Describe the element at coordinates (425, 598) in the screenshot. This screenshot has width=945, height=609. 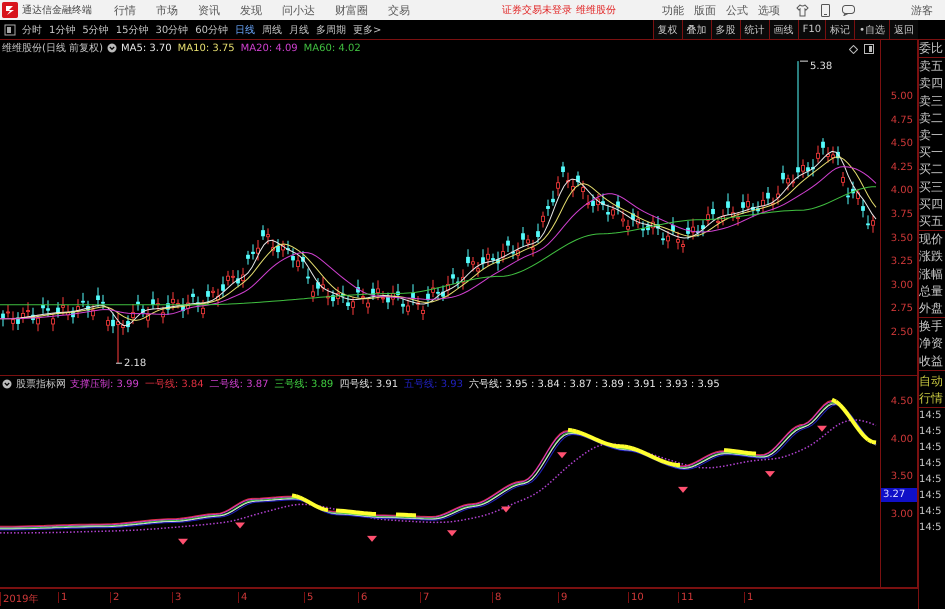
I see `time-axis-label: 7` at that location.